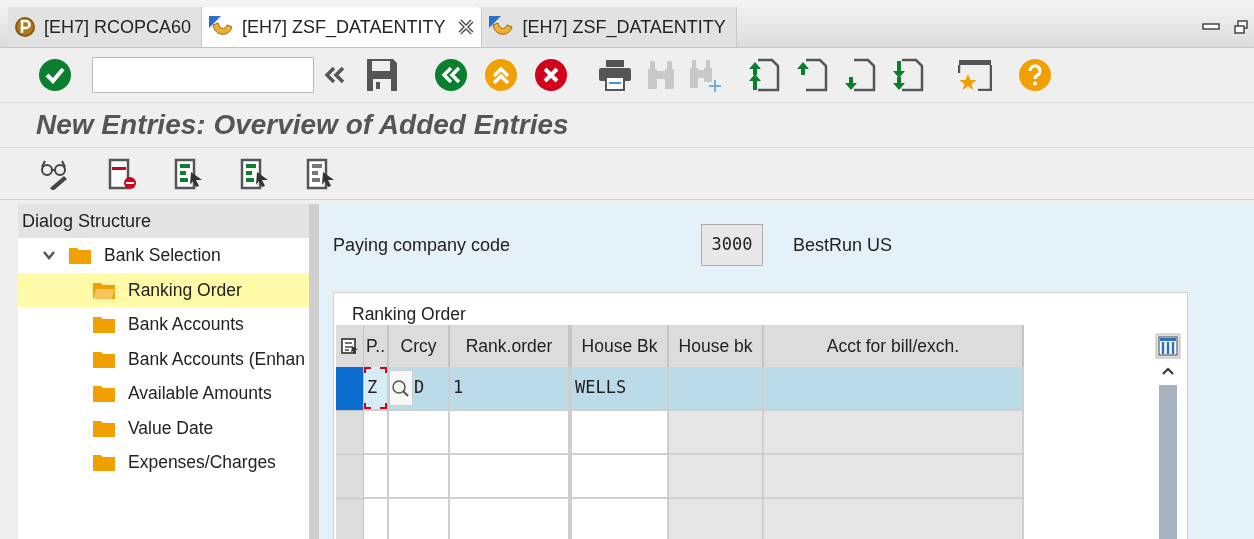  What do you see at coordinates (409, 314) in the screenshot?
I see `table-title: Ranking Order` at bounding box center [409, 314].